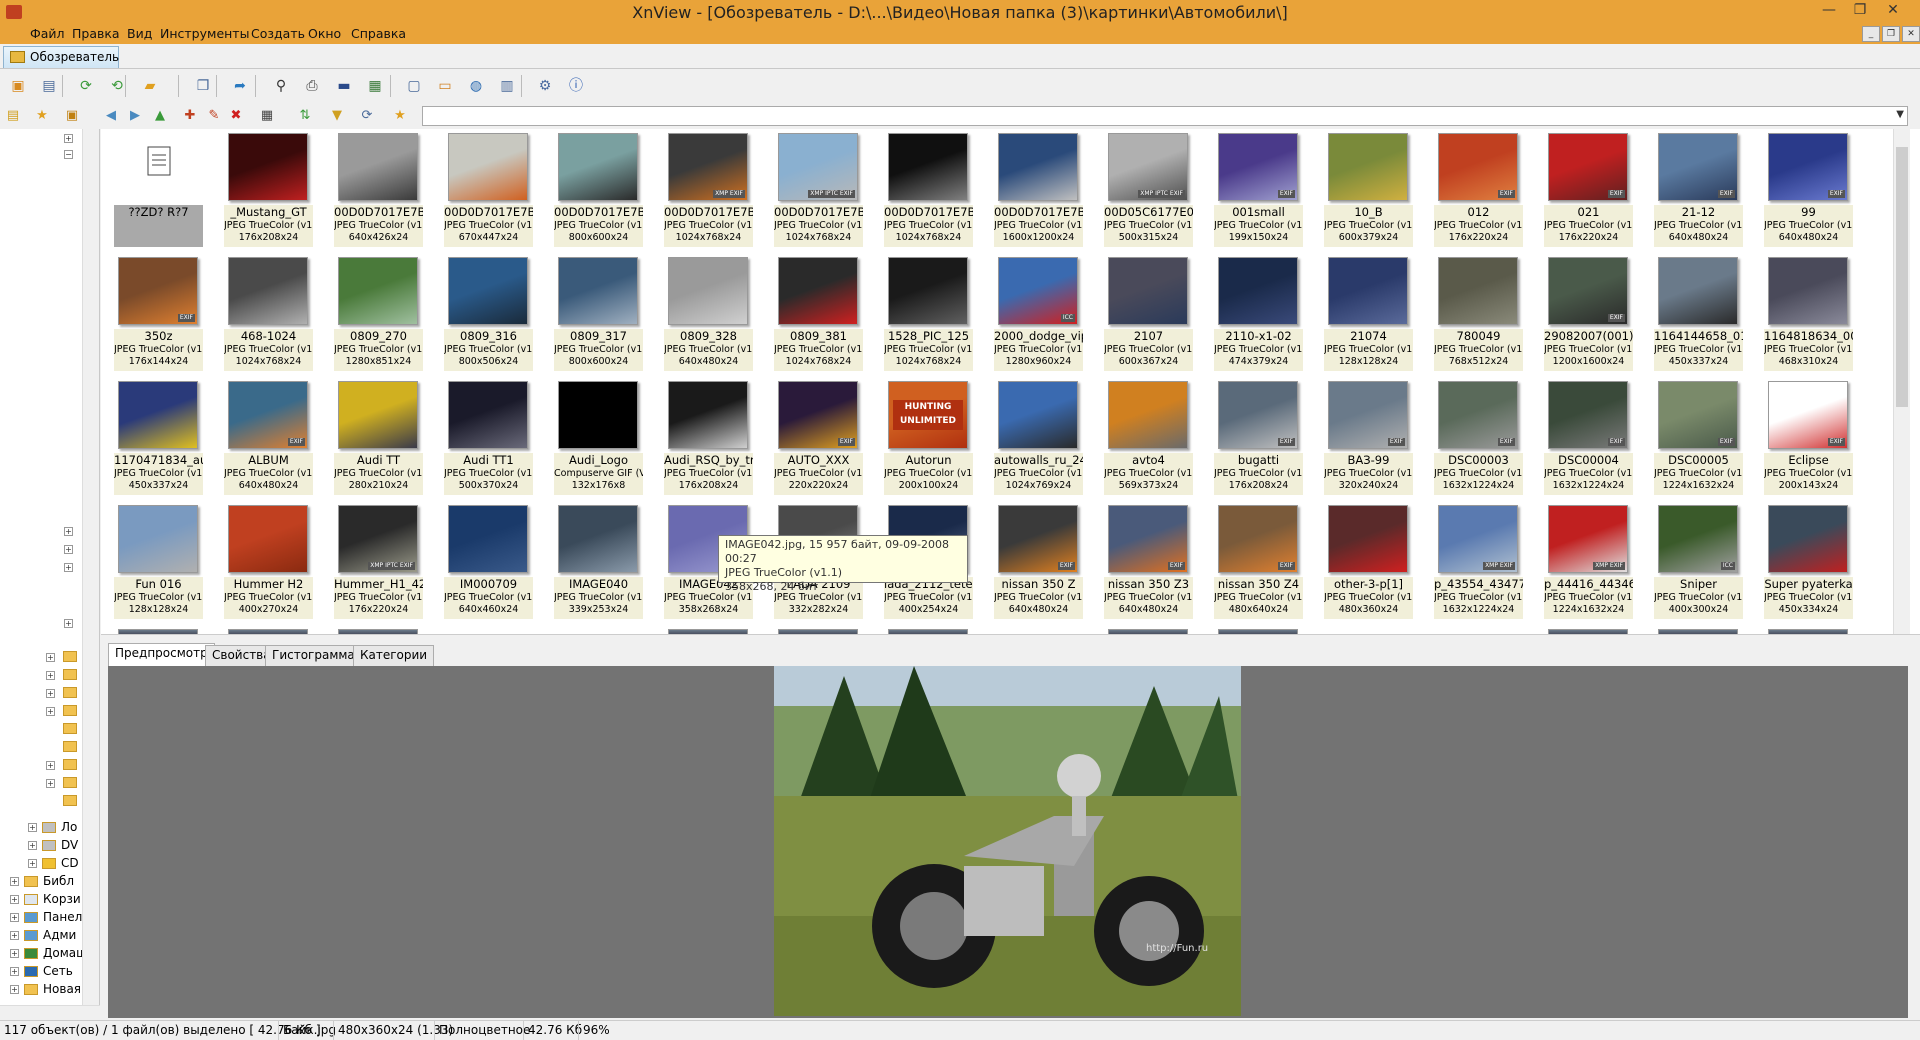 The height and width of the screenshot is (1040, 1920). What do you see at coordinates (305, 116) in the screenshot?
I see `sort-icon: ⇅` at bounding box center [305, 116].